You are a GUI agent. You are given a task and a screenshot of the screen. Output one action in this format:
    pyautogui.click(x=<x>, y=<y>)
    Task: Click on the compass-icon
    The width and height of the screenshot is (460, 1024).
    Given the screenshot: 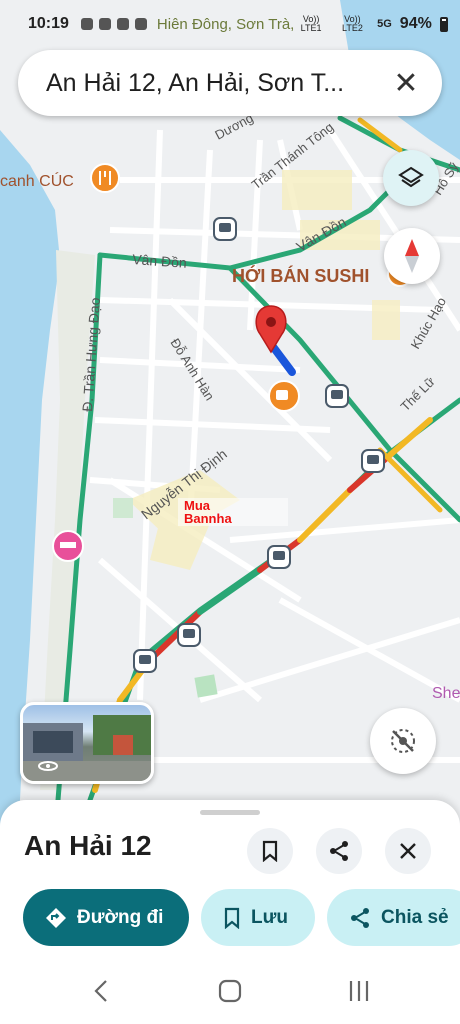 What is the action you would take?
    pyautogui.click(x=412, y=256)
    